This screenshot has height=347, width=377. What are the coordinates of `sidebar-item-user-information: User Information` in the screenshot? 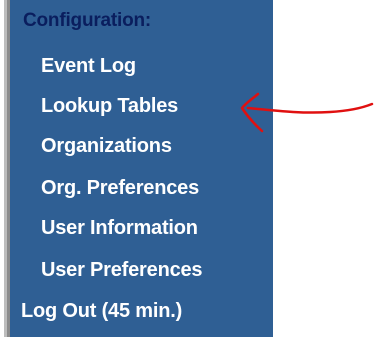 It's located at (119, 228).